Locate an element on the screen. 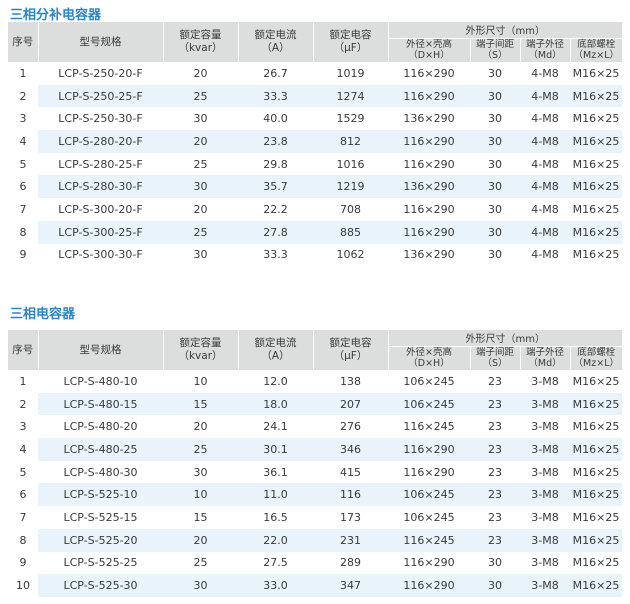  header-diameter-height: 外径×壳高 （D×H） is located at coordinates (428, 49).